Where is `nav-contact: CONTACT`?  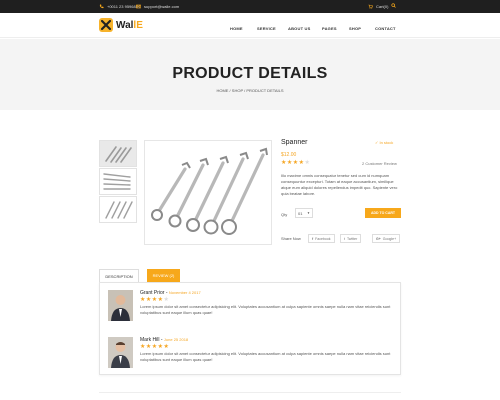
nav-contact: CONTACT is located at coordinates (385, 28).